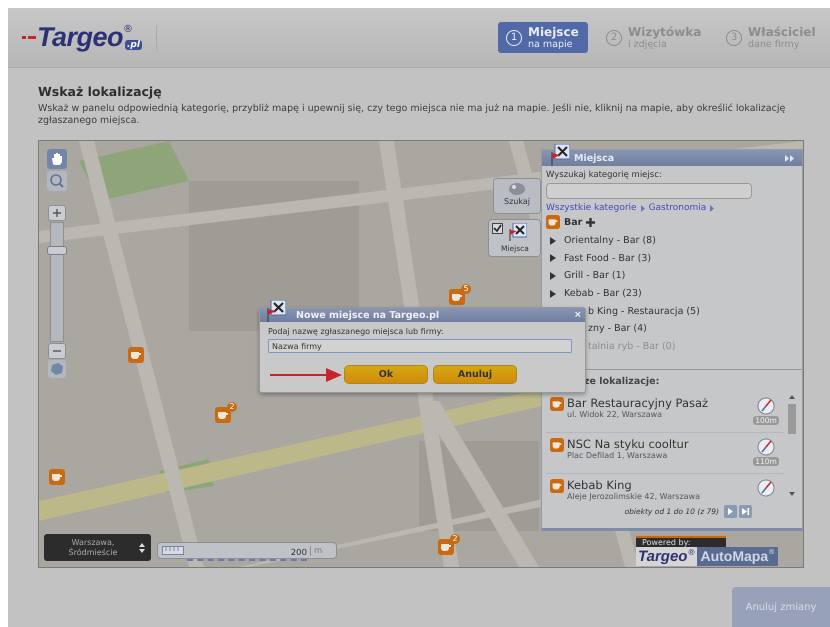 The image size is (830, 627). What do you see at coordinates (734, 556) in the screenshot?
I see `partner-name: AutoMapa` at bounding box center [734, 556].